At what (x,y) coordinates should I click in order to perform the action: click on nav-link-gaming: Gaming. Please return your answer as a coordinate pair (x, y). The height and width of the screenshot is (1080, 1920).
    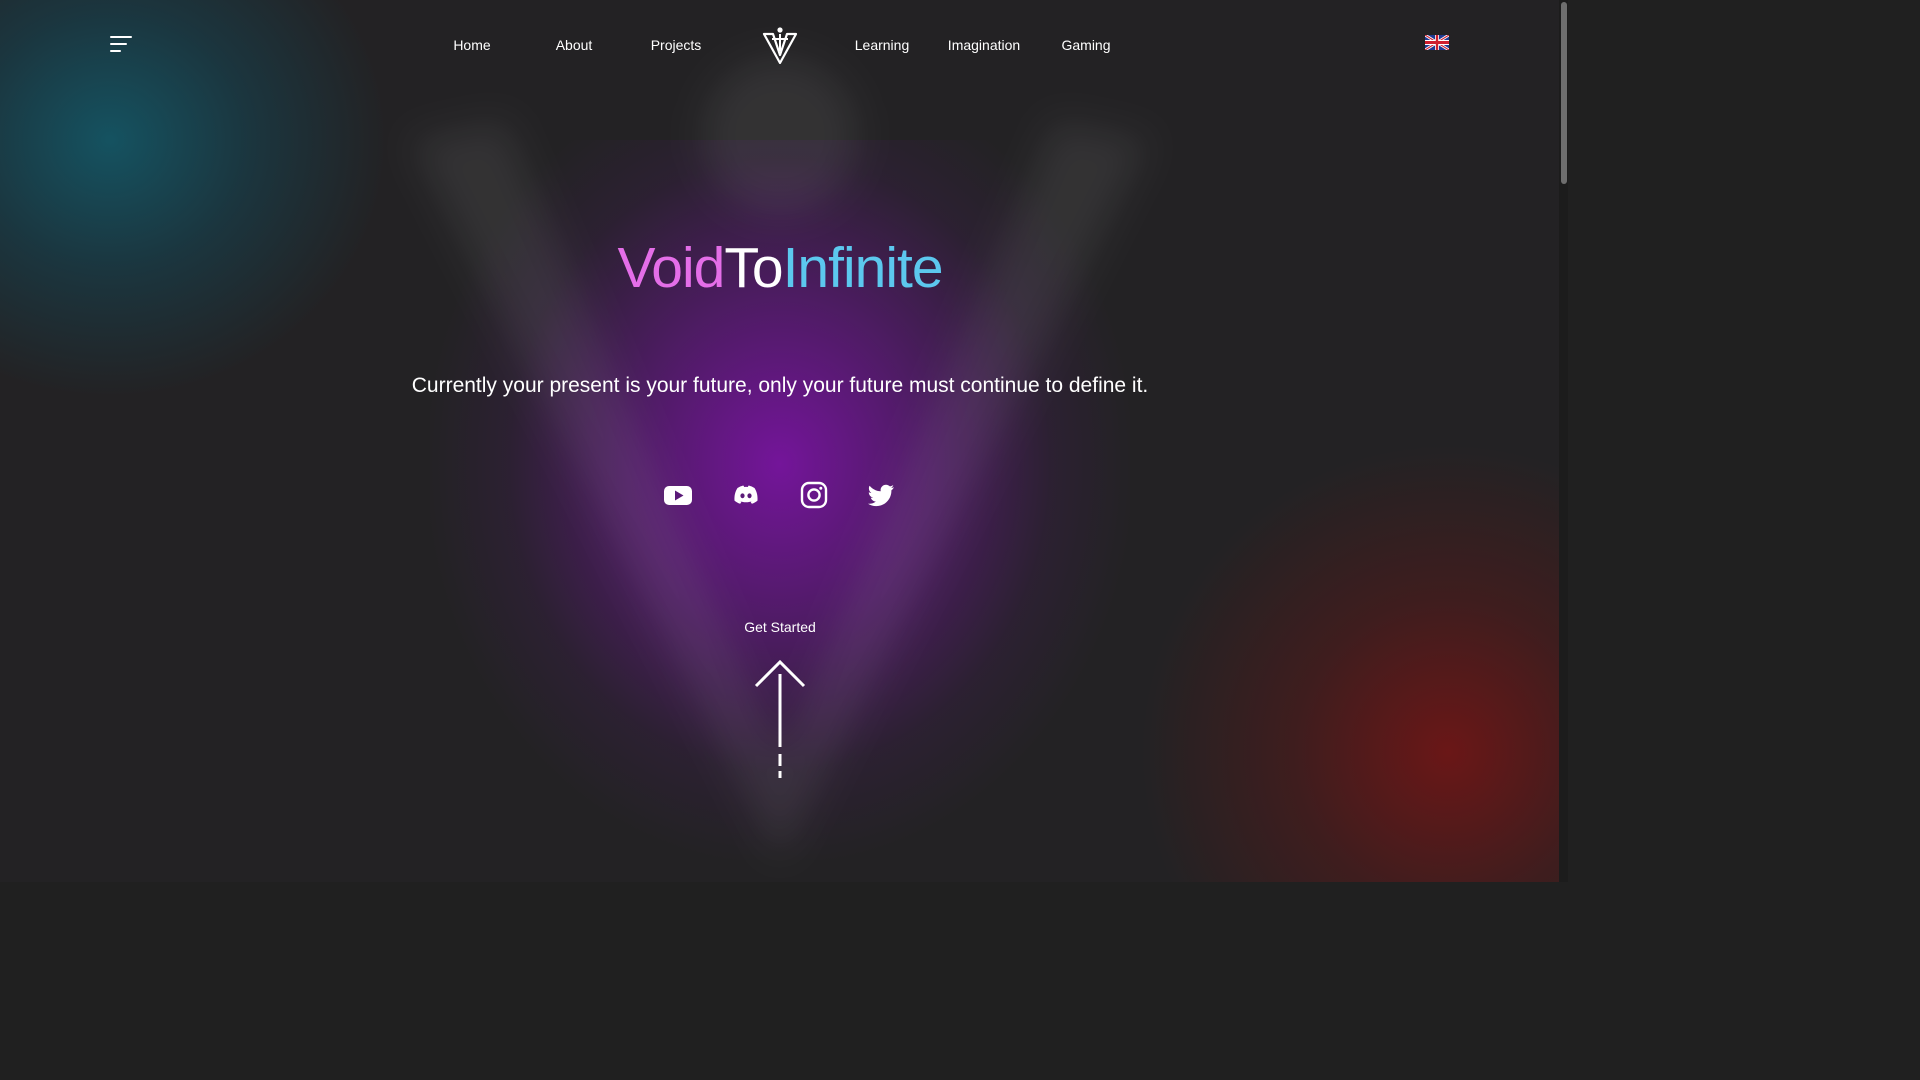
    Looking at the image, I should click on (1085, 45).